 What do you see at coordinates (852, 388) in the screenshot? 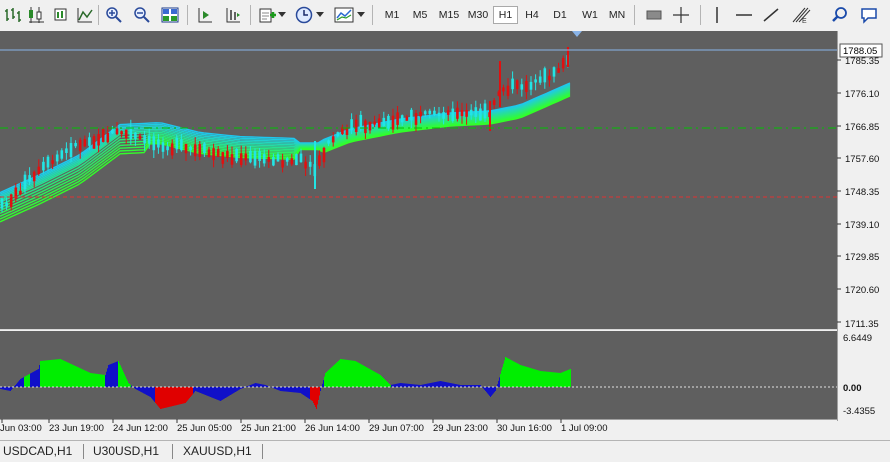
I see `indicator-label: 0.00` at bounding box center [852, 388].